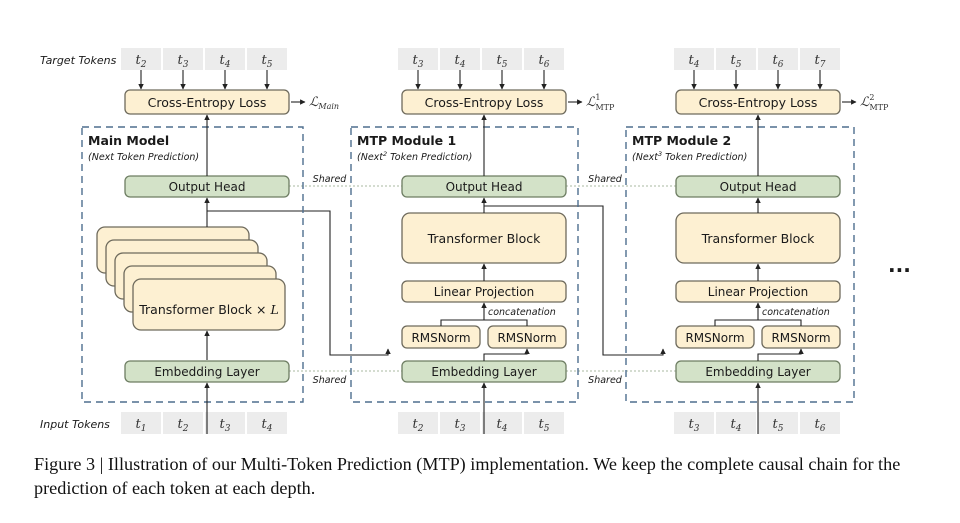 This screenshot has width=960, height=523. What do you see at coordinates (689, 156) in the screenshot?
I see `module-subtitle: (Next3 Token Prediction)` at bounding box center [689, 156].